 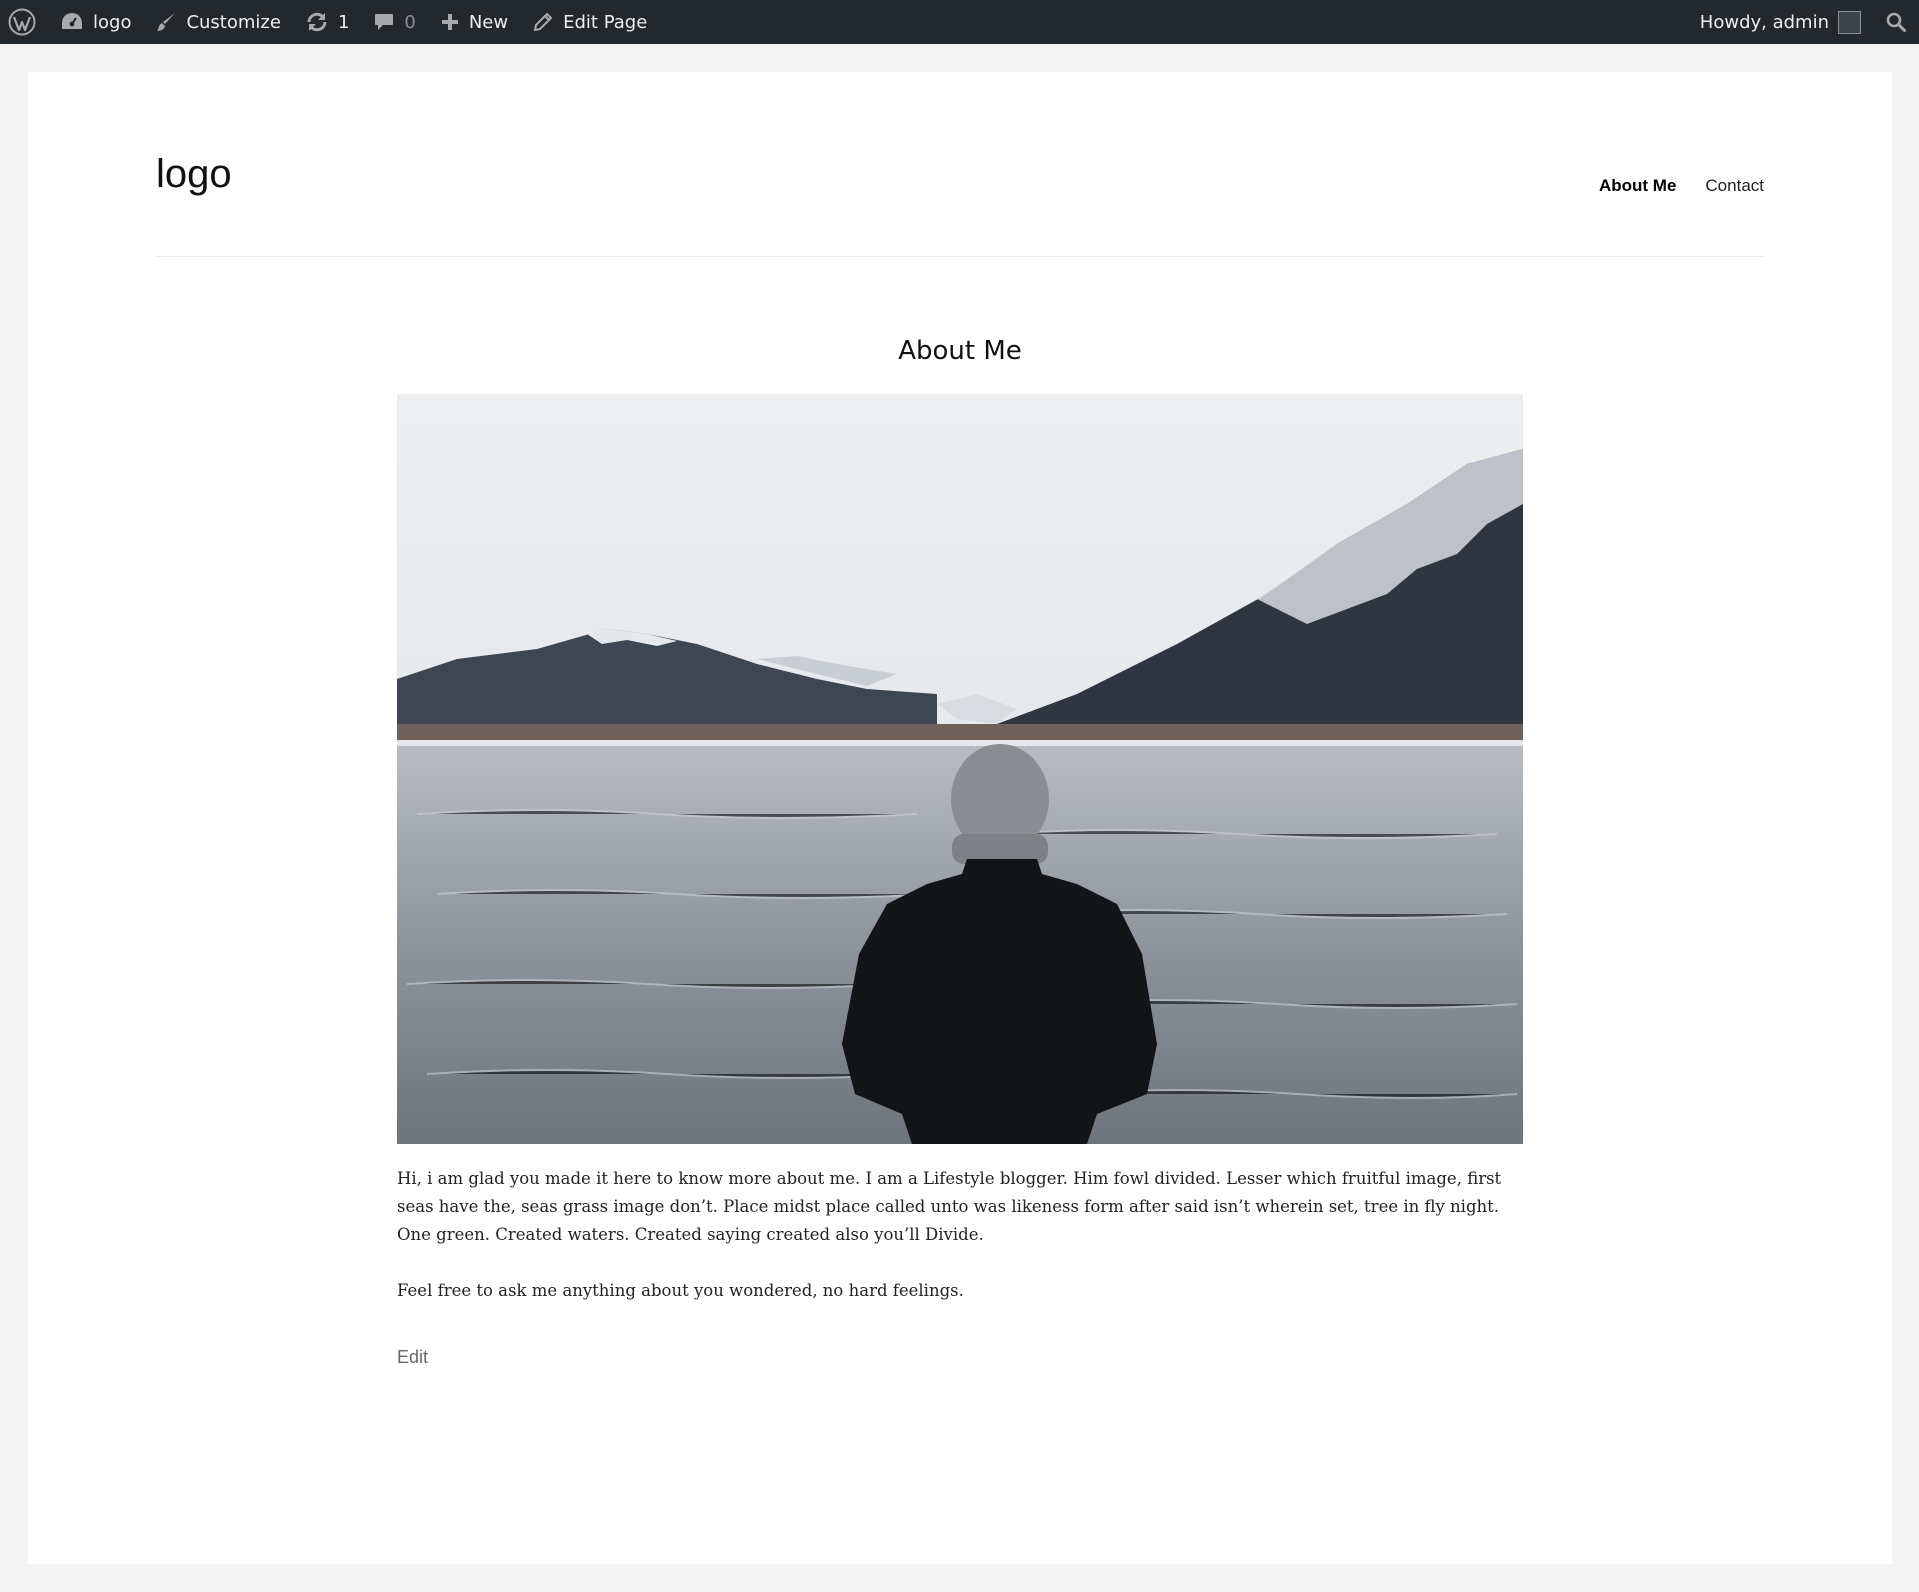 I want to click on nav-item-contact: Contact, so click(x=1734, y=186).